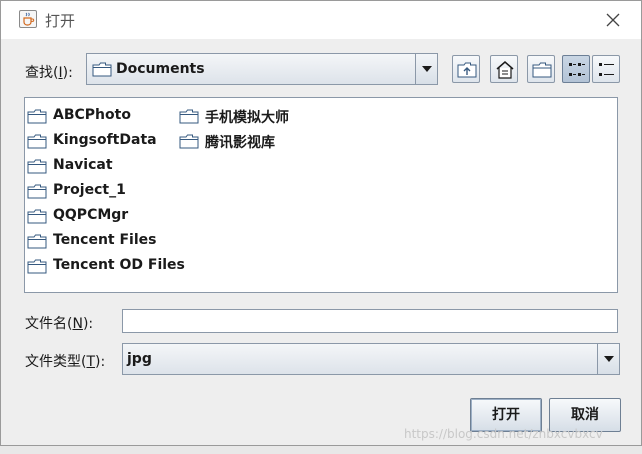  Describe the element at coordinates (262, 69) in the screenshot. I see `look-in-combo: Documents` at that location.